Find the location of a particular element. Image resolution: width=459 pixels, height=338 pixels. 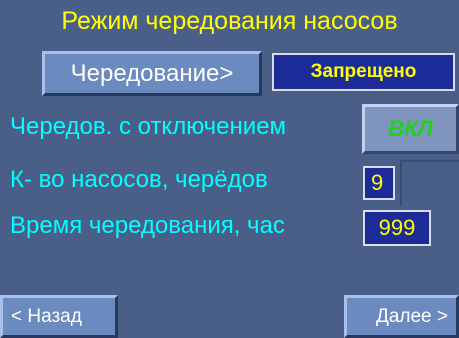

rotation-time-field: 999 is located at coordinates (397, 228).